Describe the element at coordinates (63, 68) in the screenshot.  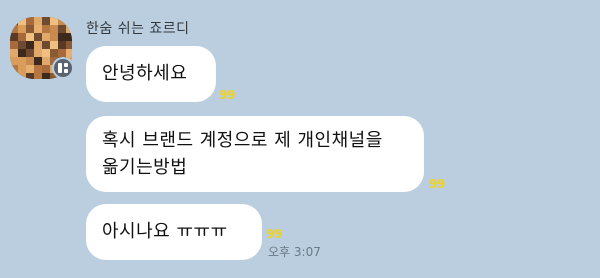
I see `profile-badge-icon` at that location.